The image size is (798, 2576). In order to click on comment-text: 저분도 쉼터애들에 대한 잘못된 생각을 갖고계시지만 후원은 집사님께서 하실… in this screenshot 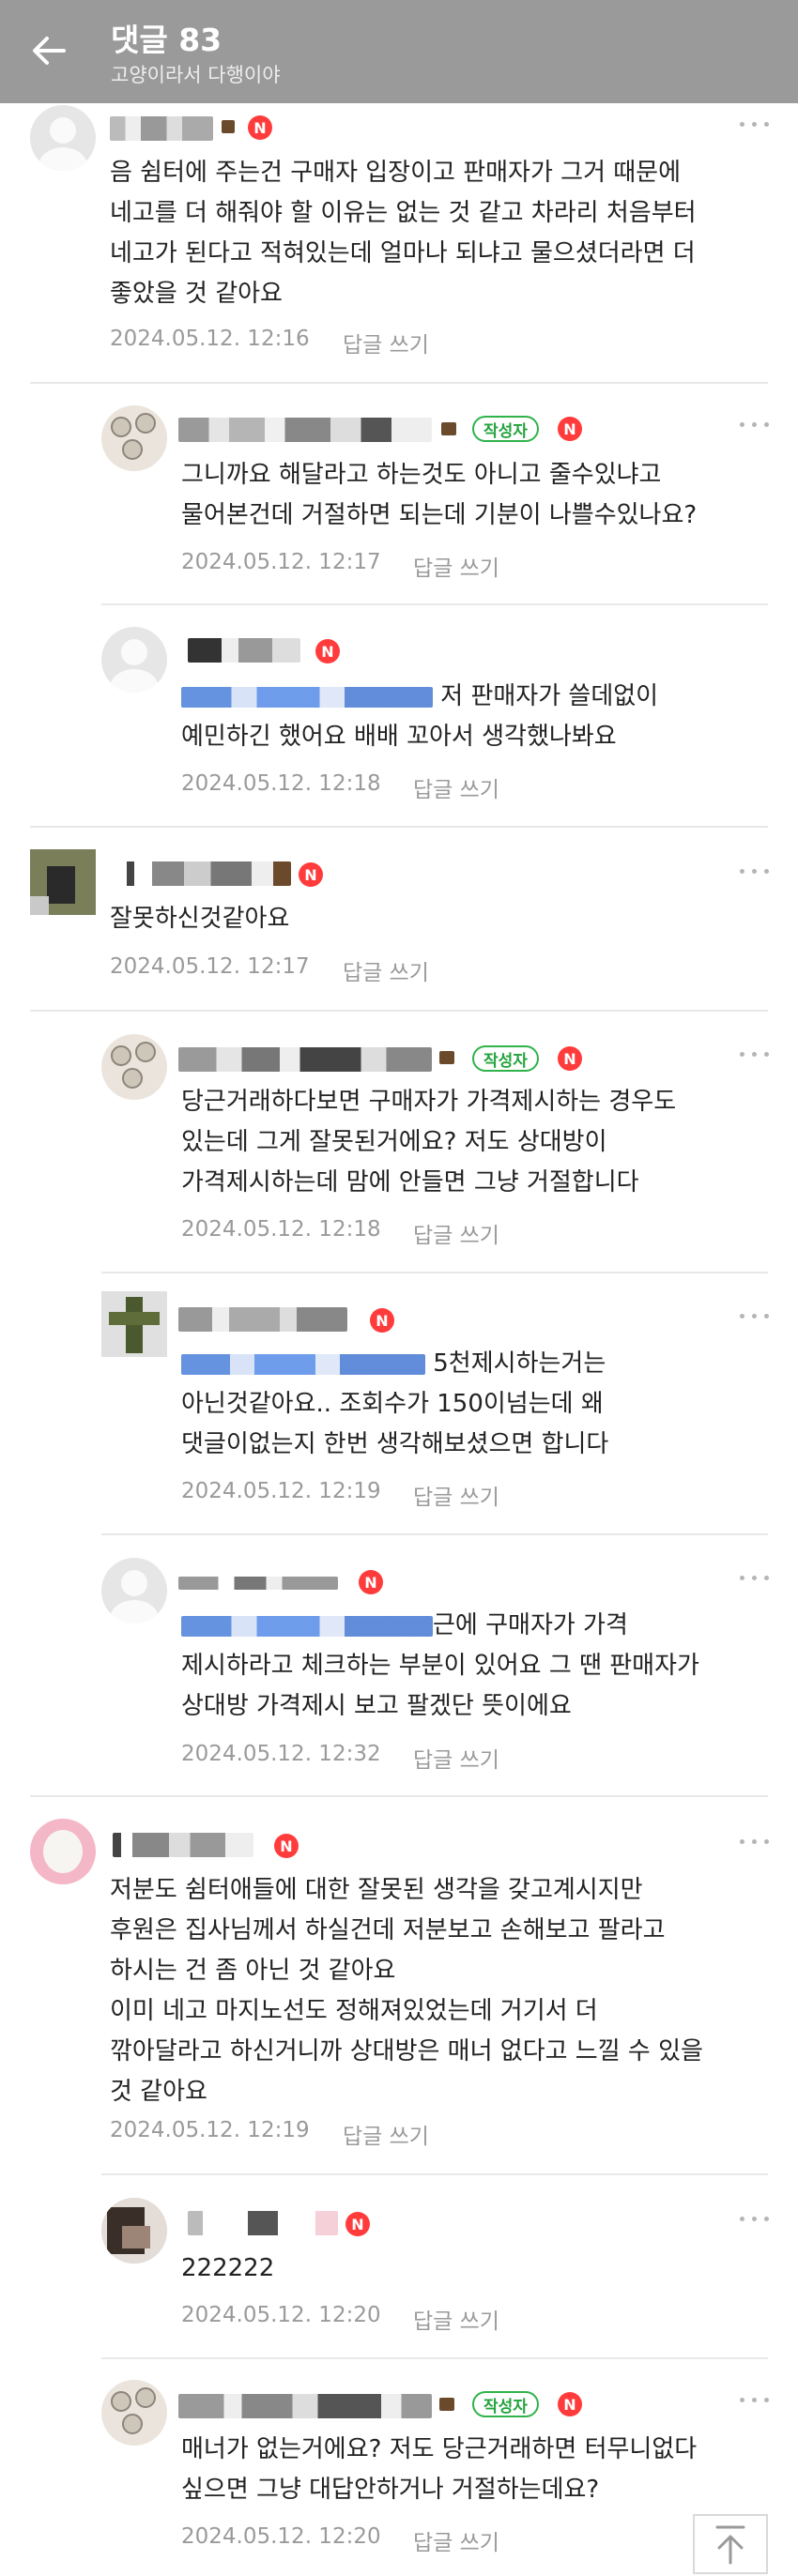, I will do `click(407, 1991)`.